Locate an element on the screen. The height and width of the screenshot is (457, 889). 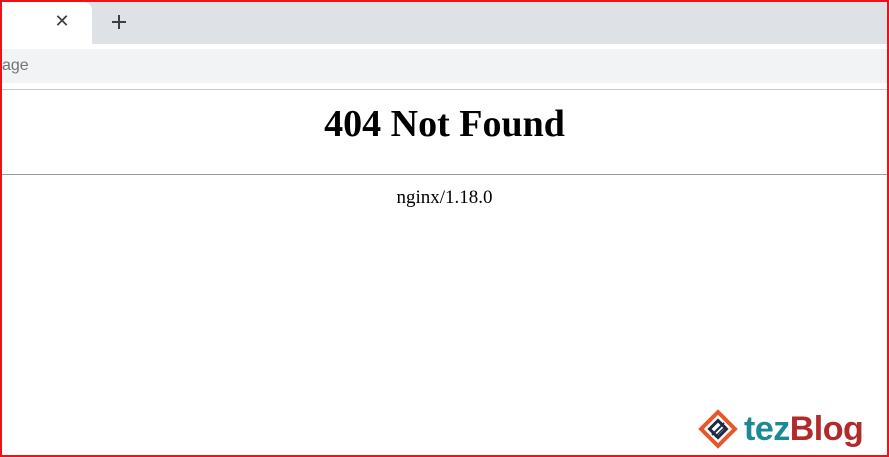
plus-icon is located at coordinates (119, 22).